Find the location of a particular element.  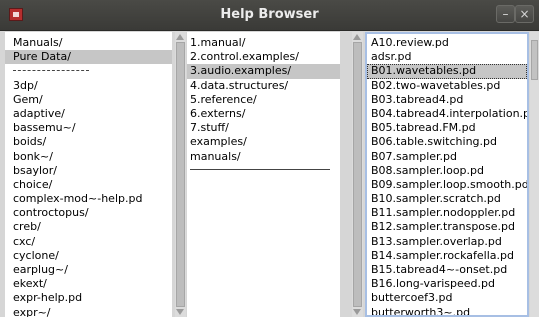

list-item: manuals/ is located at coordinates (263, 157).